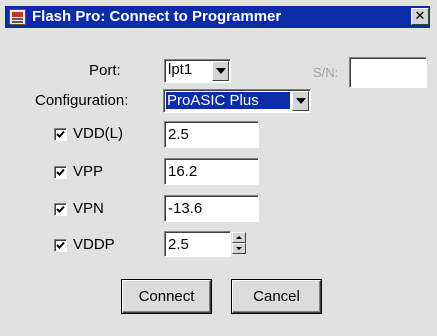 The height and width of the screenshot is (336, 437). What do you see at coordinates (276, 296) in the screenshot?
I see `cancel-button: Cancel` at bounding box center [276, 296].